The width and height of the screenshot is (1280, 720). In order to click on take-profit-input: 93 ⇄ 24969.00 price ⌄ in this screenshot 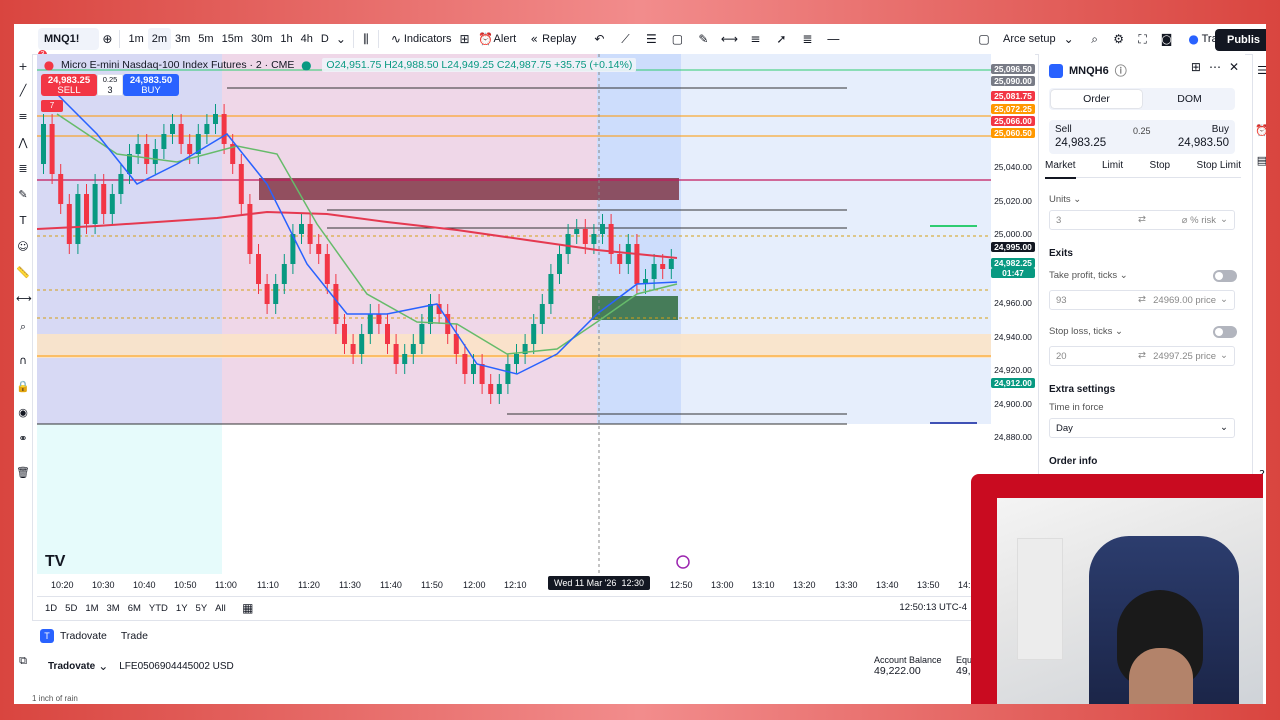, I will do `click(1142, 300)`.